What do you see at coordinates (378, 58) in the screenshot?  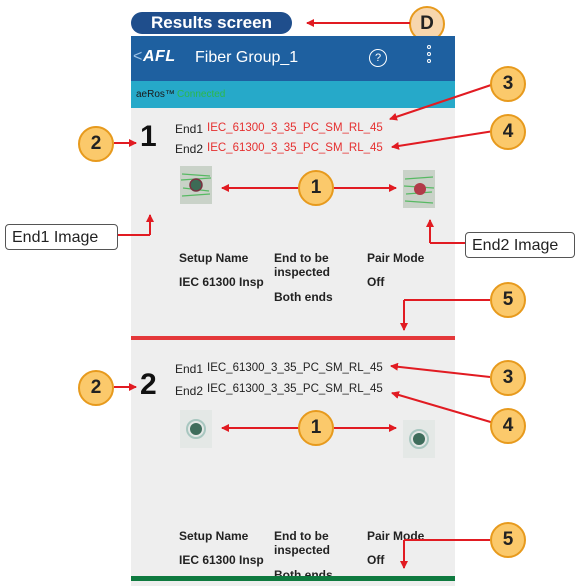 I see `help-icon: ?` at bounding box center [378, 58].